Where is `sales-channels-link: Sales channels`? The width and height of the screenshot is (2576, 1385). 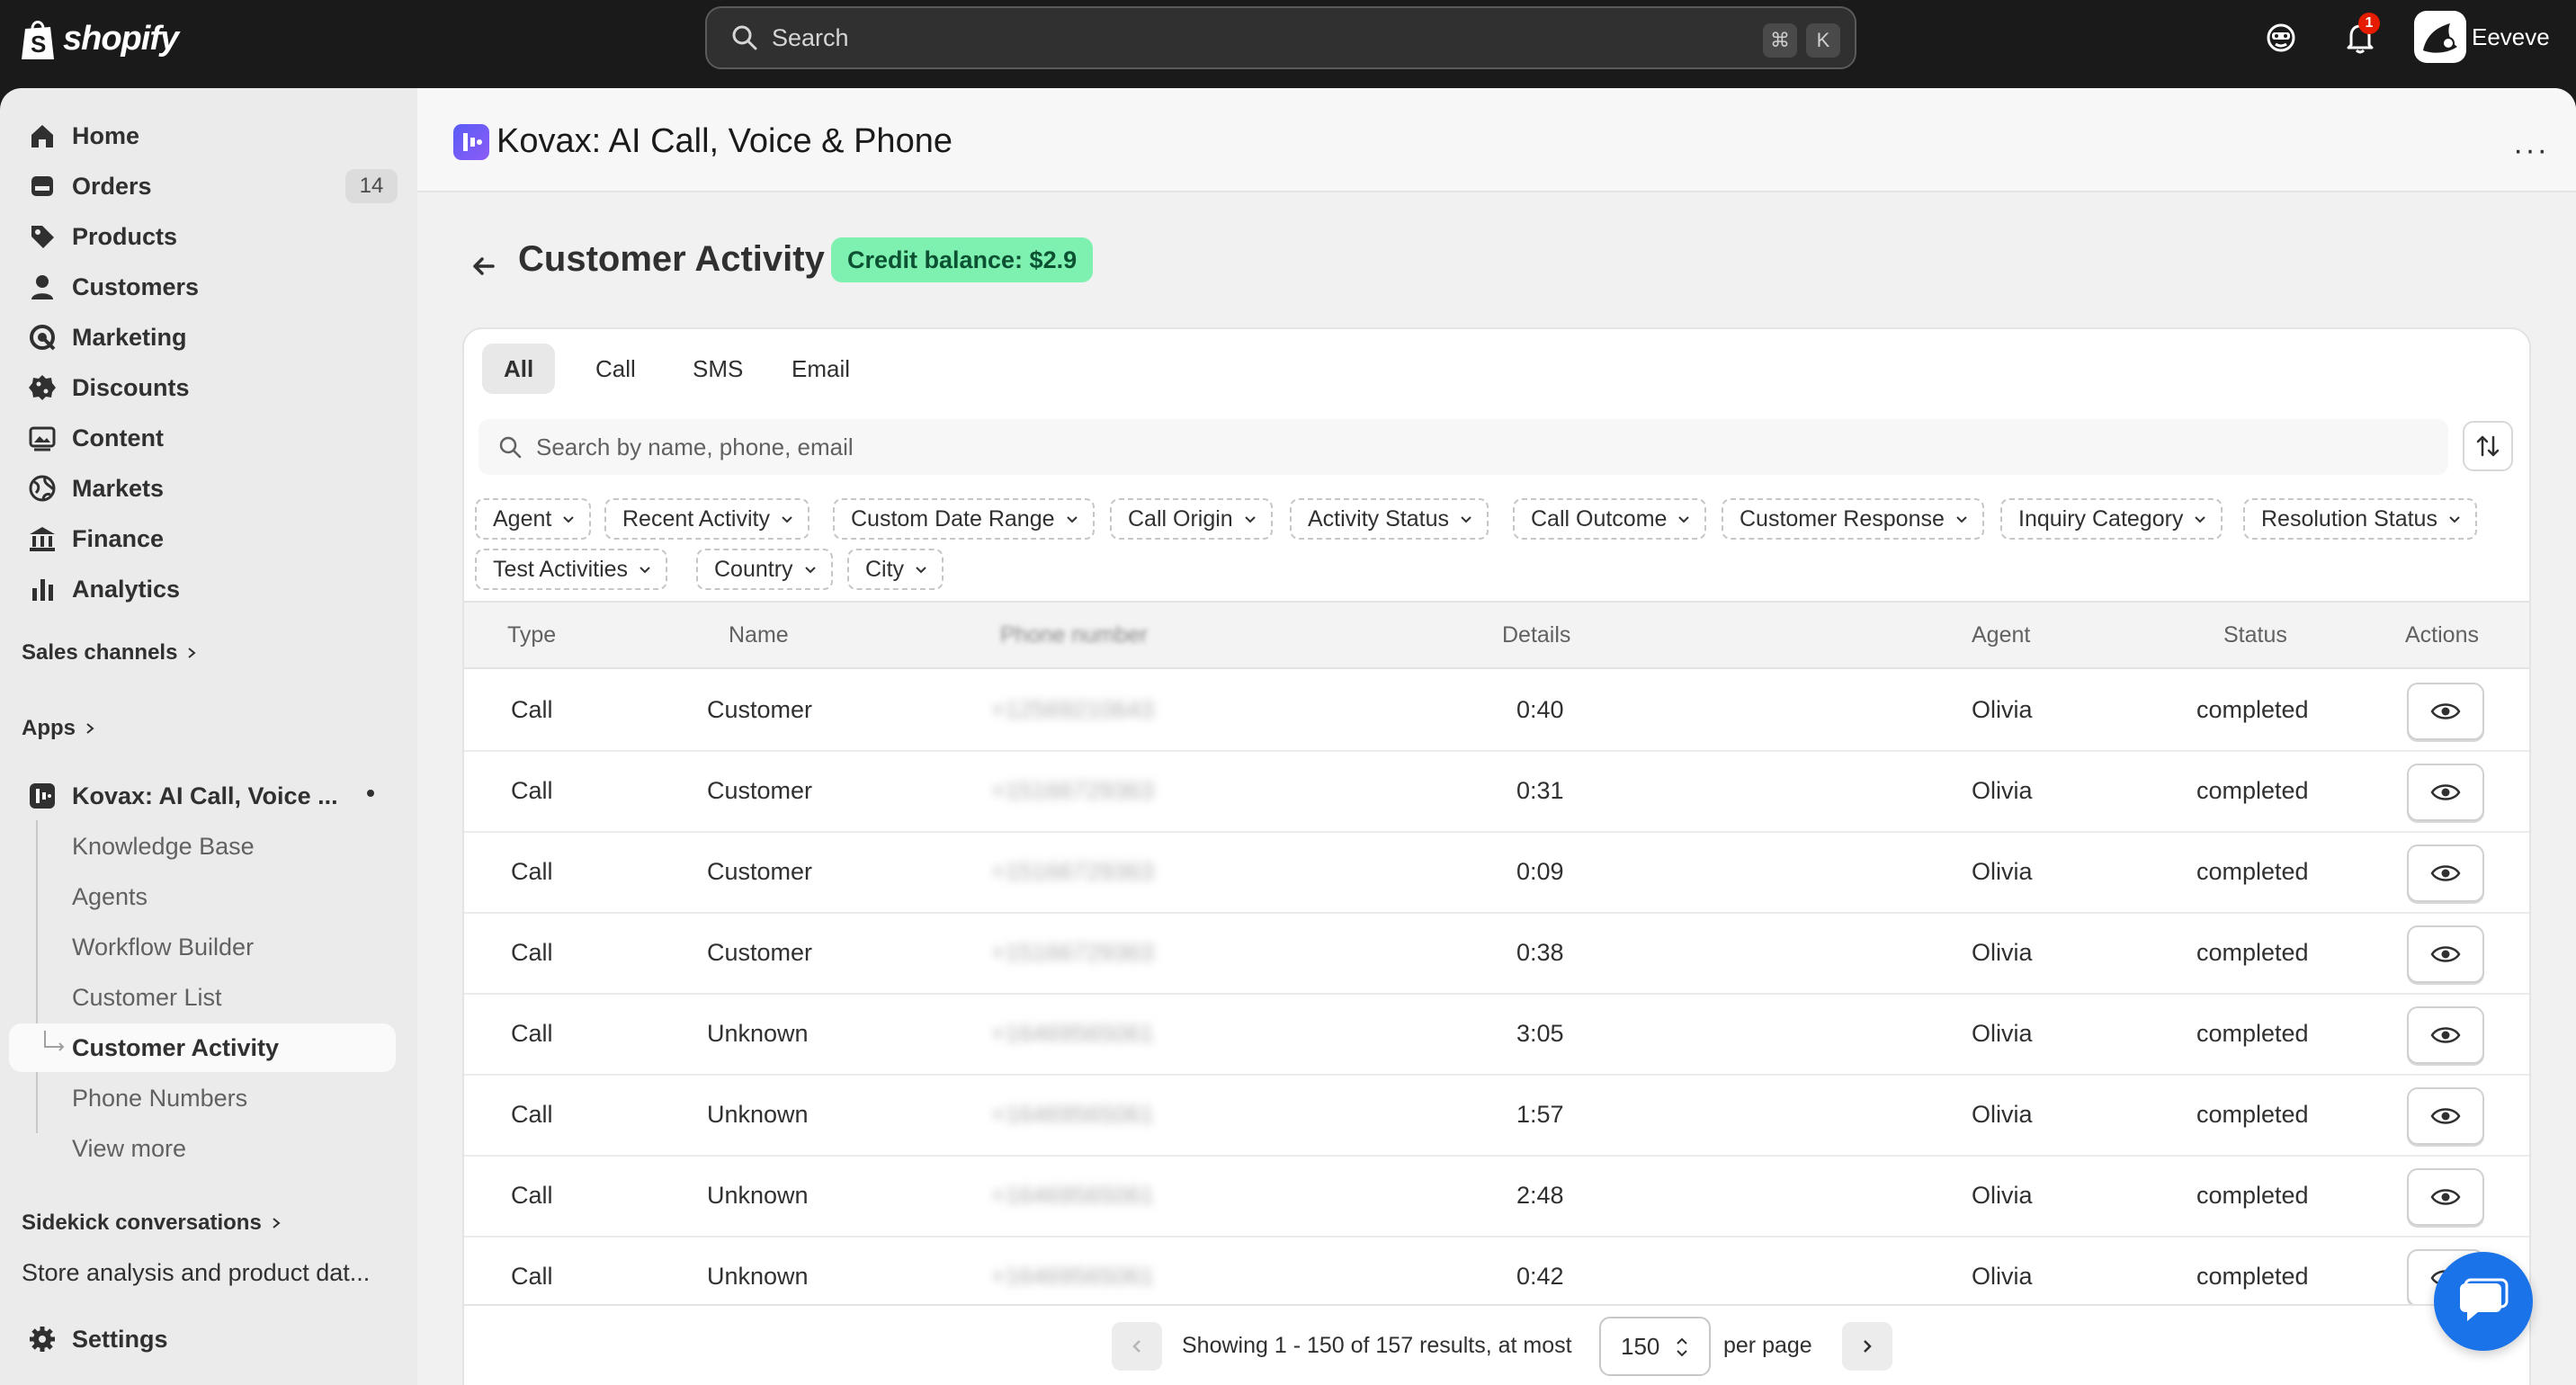 sales-channels-link: Sales channels is located at coordinates (110, 653).